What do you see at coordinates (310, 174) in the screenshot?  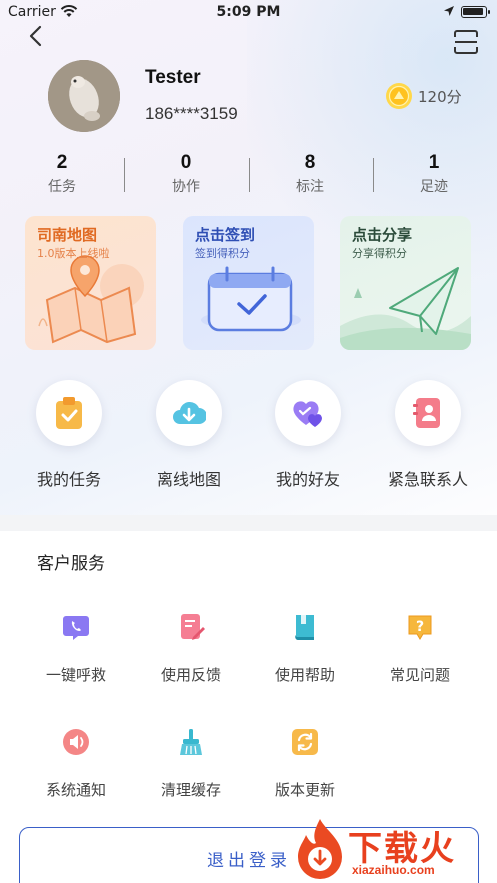 I see `stat-annotations: 8 标注` at bounding box center [310, 174].